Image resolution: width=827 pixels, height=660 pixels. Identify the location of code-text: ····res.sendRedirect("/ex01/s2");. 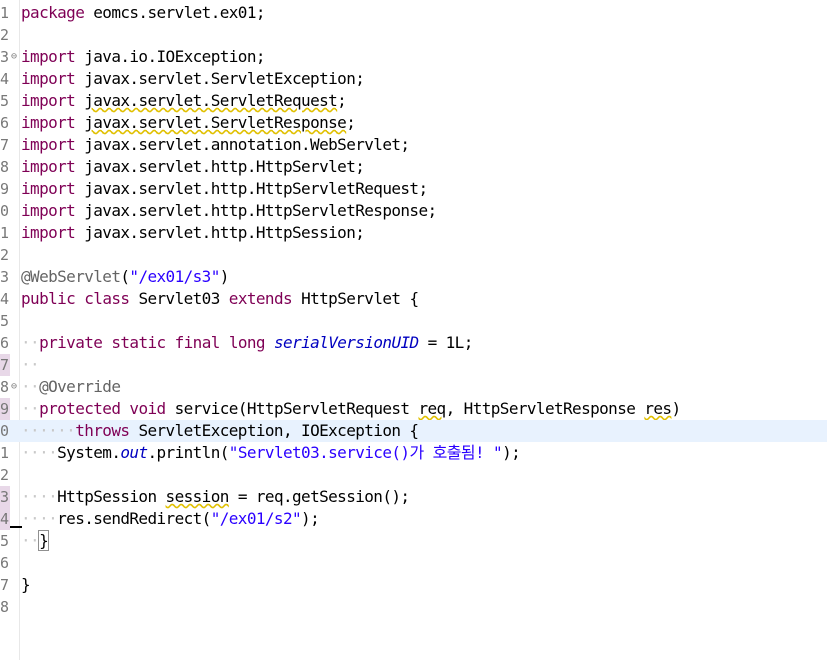
(170, 518).